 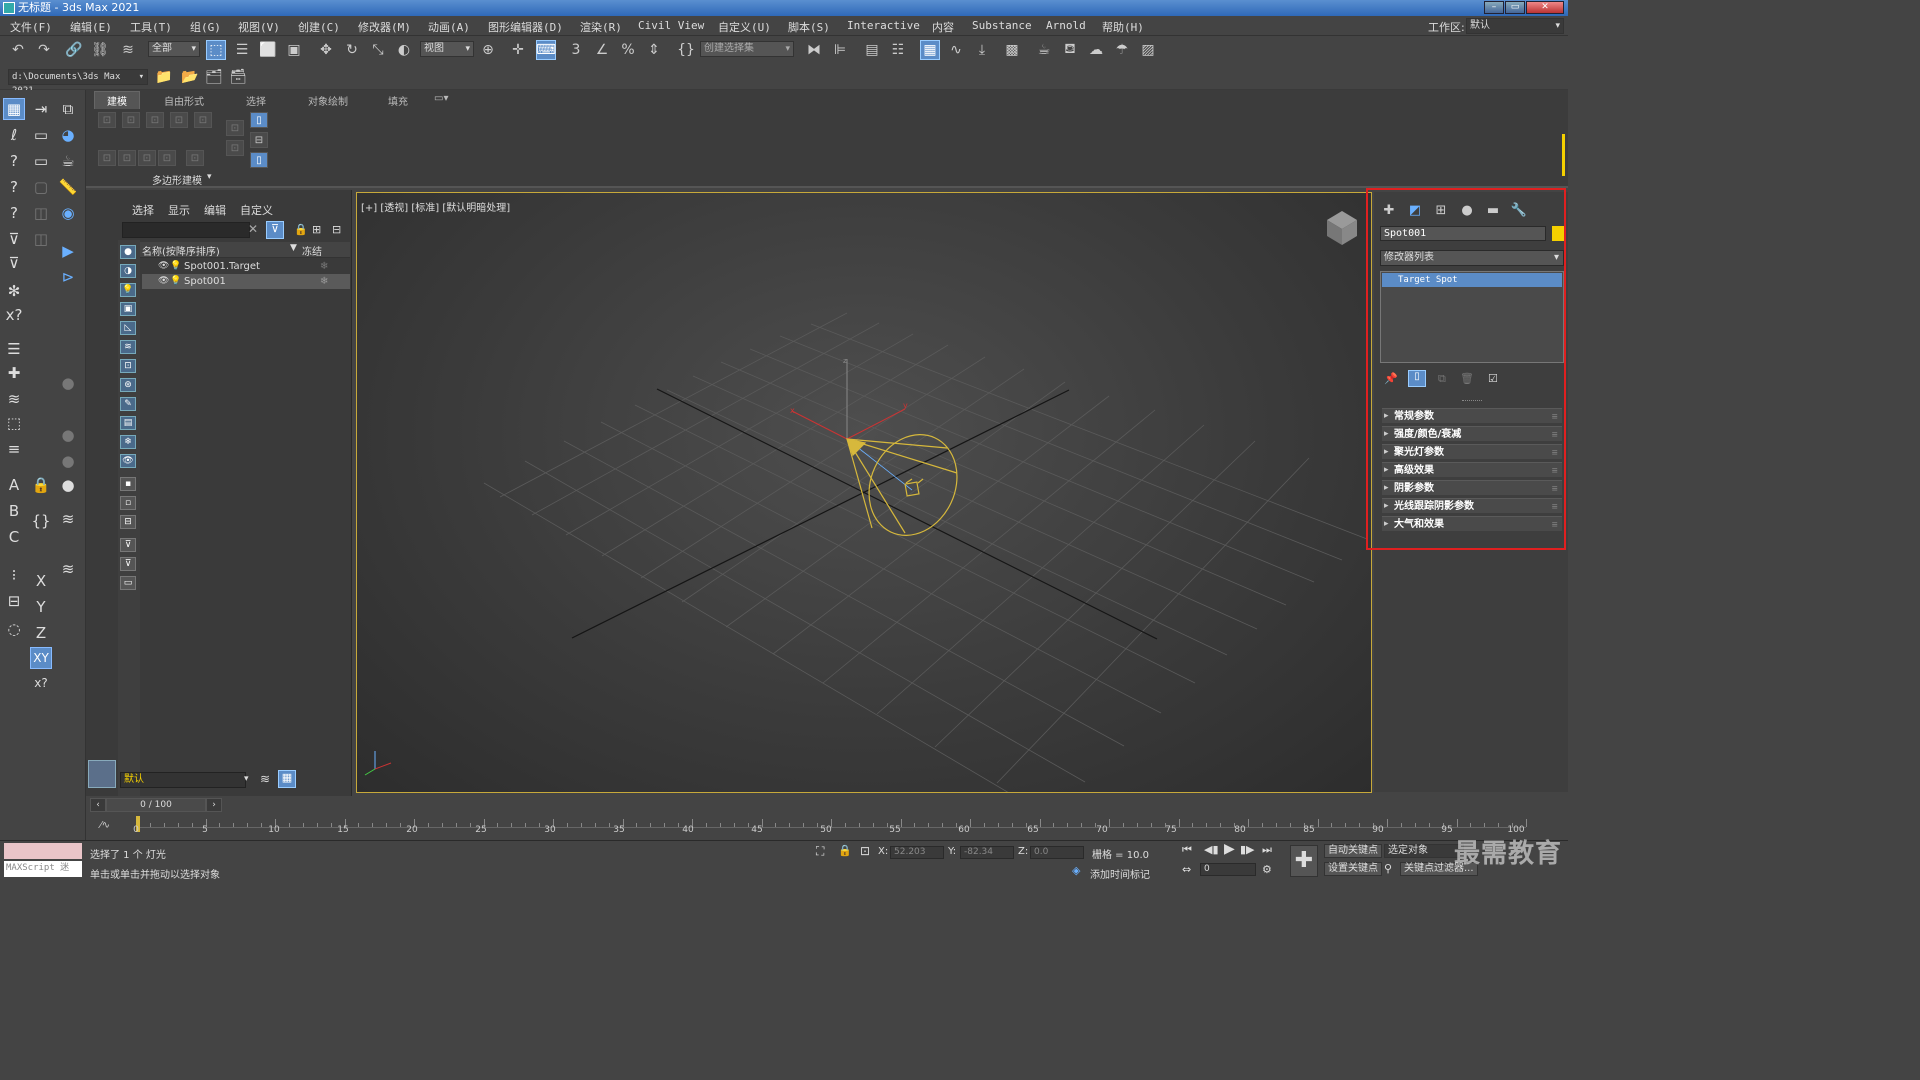 What do you see at coordinates (601, 27) in the screenshot?
I see `menu-rendering: 渲染(R)` at bounding box center [601, 27].